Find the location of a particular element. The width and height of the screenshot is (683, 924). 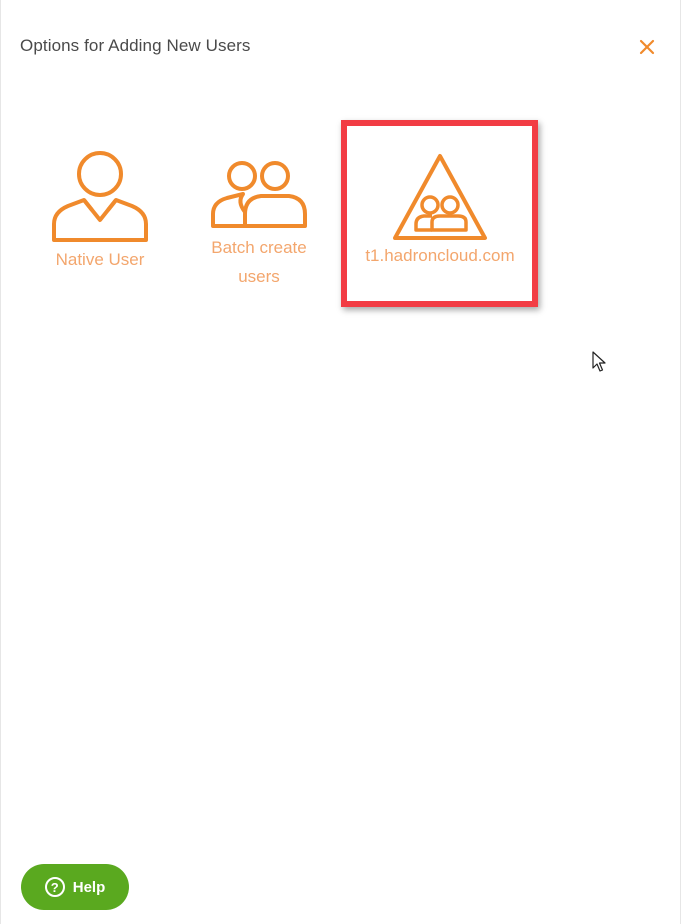

option-native-user: Native User is located at coordinates (100, 212).